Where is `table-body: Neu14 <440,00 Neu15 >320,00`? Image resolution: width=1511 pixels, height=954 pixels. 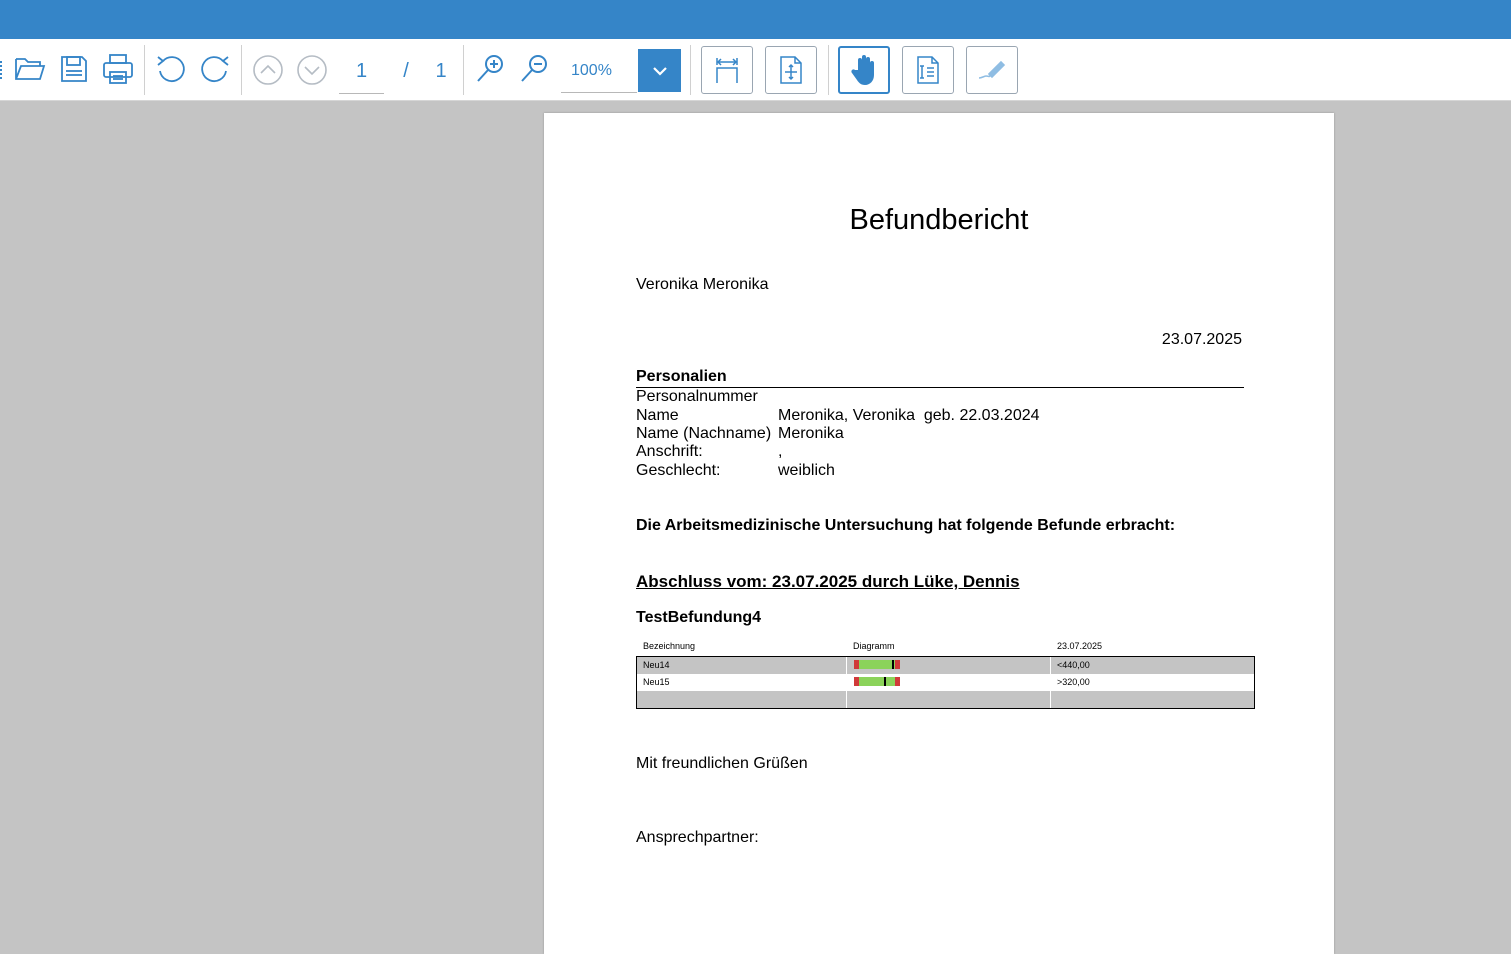
table-body: Neu14 <440,00 Neu15 >320,00 is located at coordinates (945, 682).